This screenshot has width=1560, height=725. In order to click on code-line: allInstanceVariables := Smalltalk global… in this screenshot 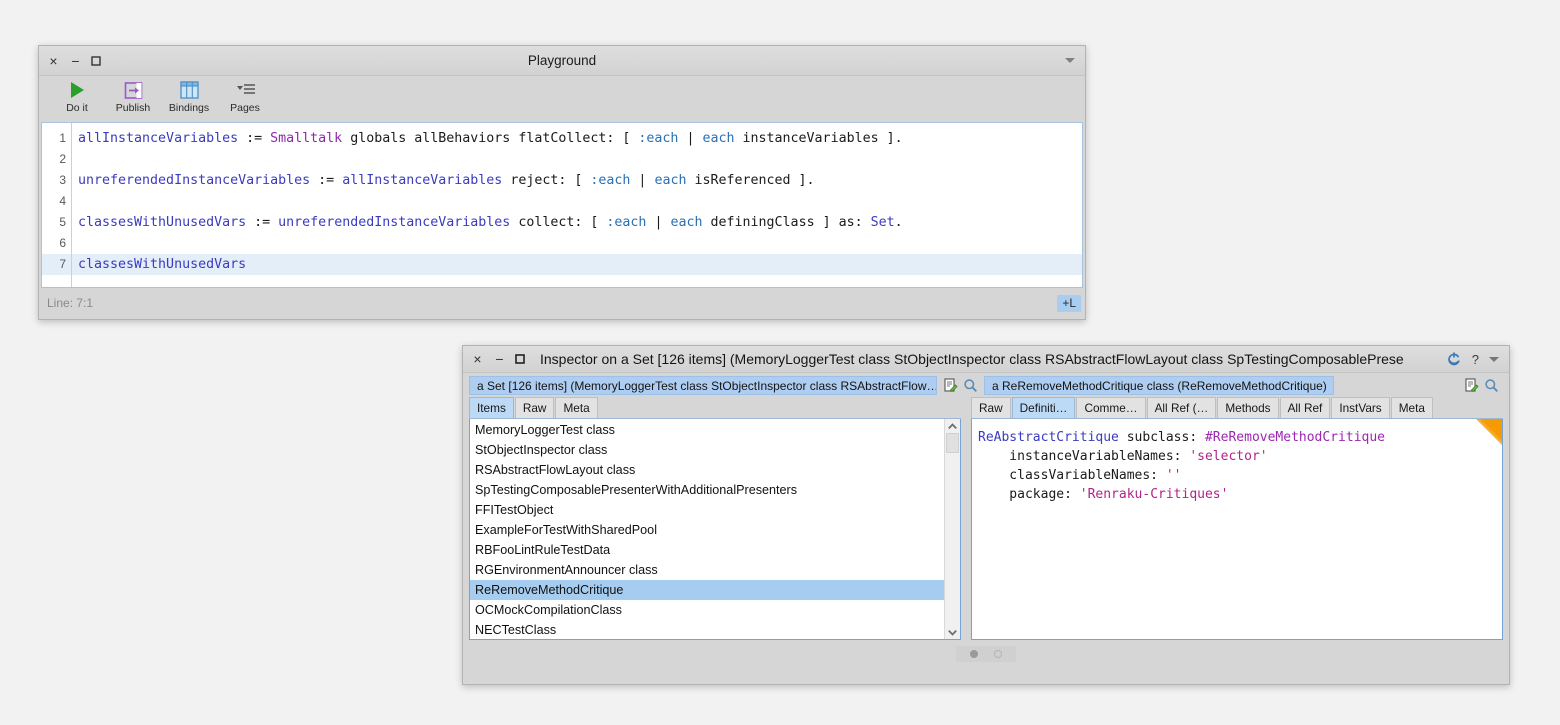, I will do `click(577, 138)`.